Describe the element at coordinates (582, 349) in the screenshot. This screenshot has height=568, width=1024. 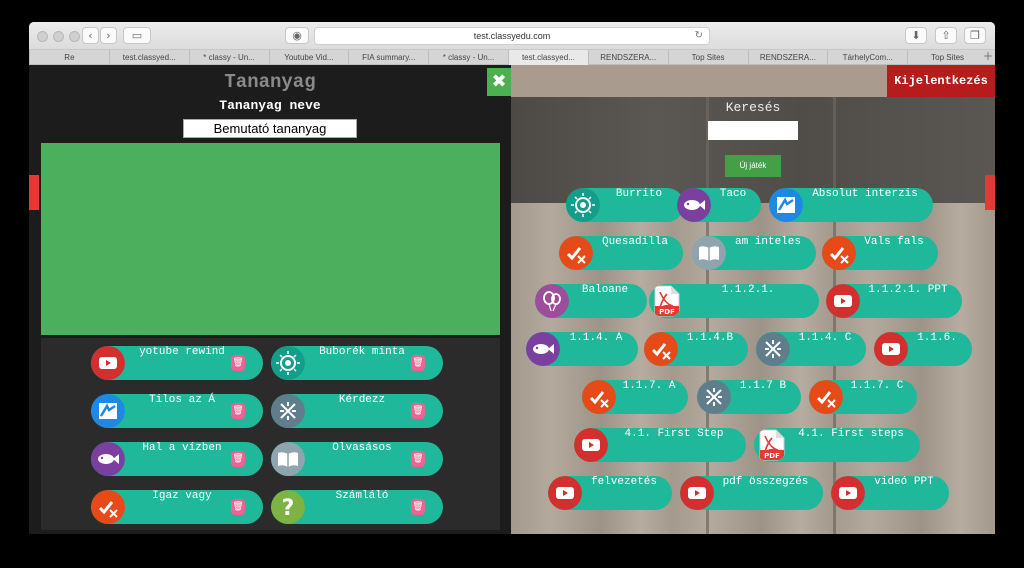
I see `game-item: 1.1.4. A` at that location.